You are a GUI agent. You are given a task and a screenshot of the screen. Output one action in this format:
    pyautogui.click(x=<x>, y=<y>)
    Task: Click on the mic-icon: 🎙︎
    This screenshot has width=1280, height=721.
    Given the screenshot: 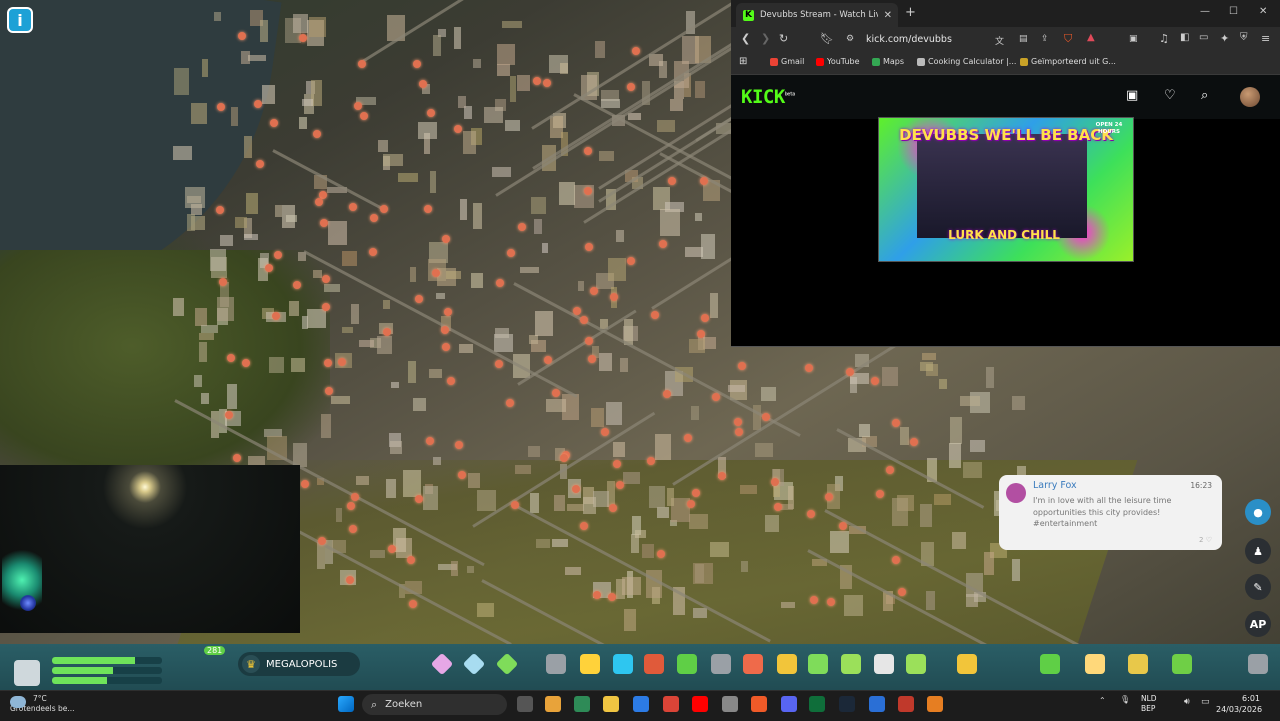 What is the action you would take?
    pyautogui.click(x=1125, y=699)
    